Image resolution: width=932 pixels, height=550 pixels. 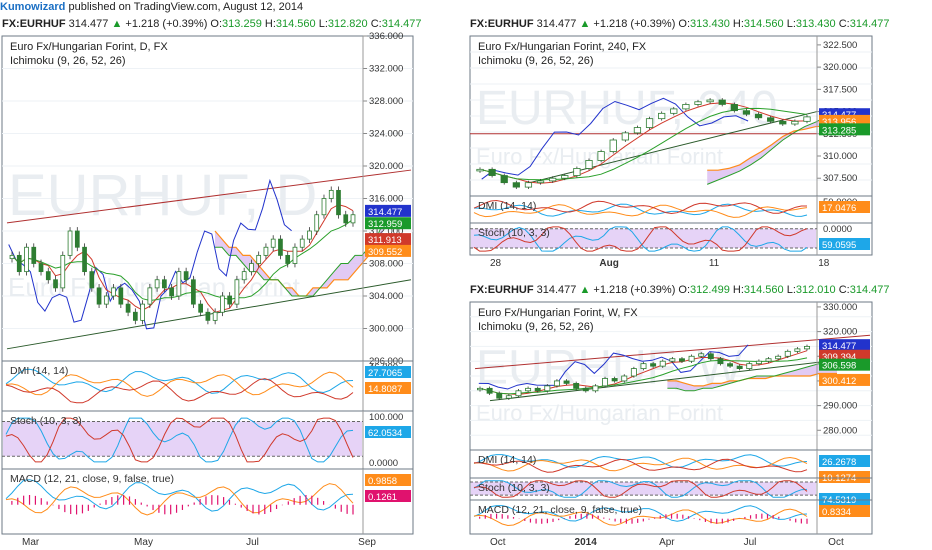 I want to click on daily-xtick-label: Sep, so click(x=367, y=542).